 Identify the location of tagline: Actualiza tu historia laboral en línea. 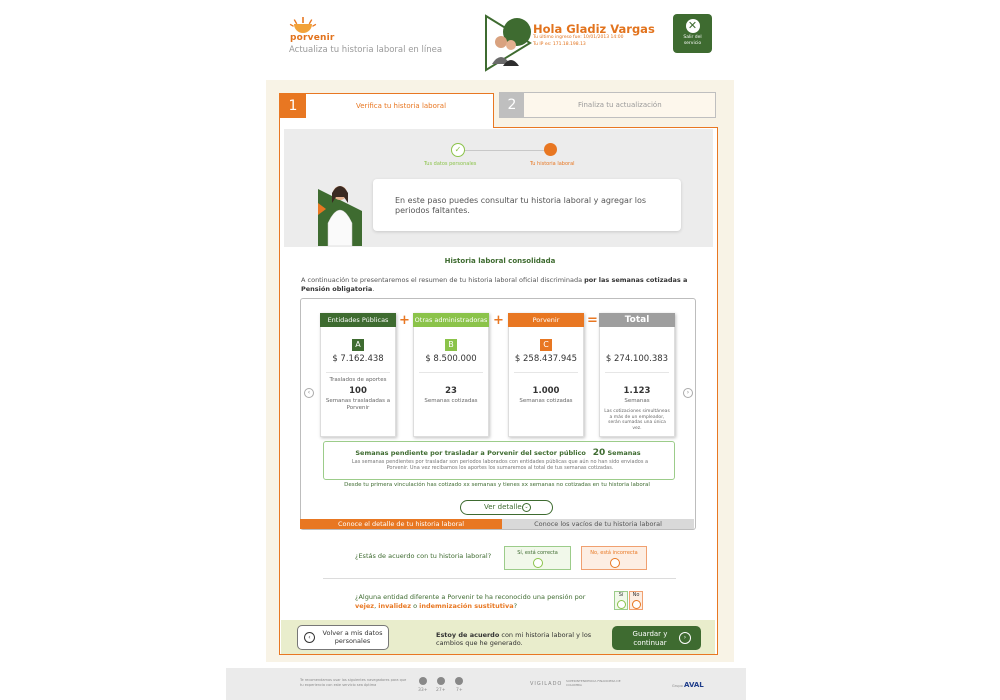
(366, 50).